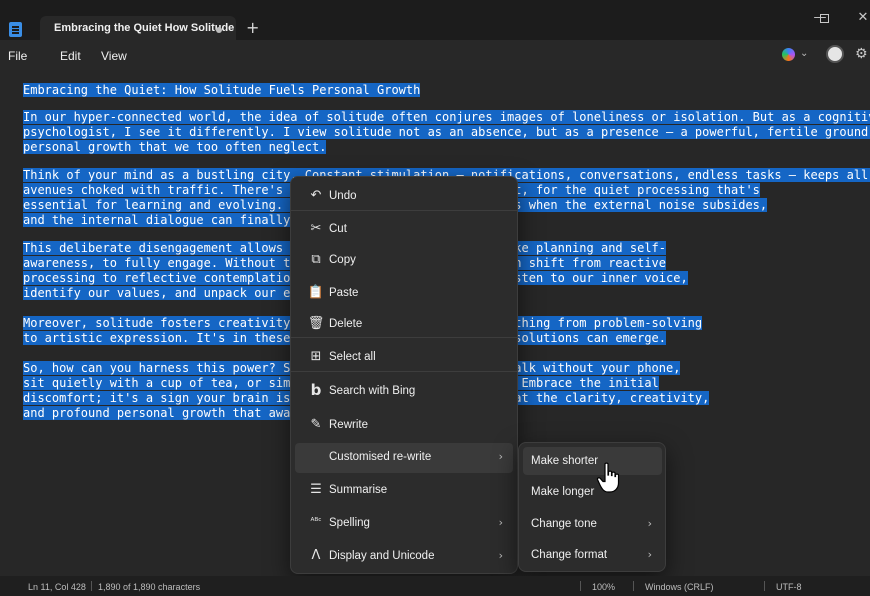 This screenshot has height=596, width=870. Describe the element at coordinates (788, 54) in the screenshot. I see `copilot-icon` at that location.